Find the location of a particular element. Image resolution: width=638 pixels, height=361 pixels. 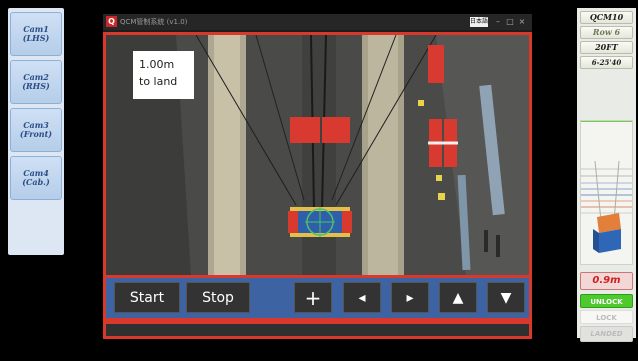

app-logo-icon: Q is located at coordinates (111, 21).